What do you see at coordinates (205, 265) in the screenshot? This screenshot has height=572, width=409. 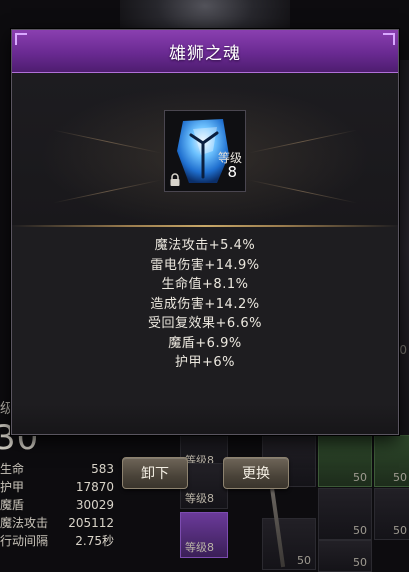 I see `attribute-line: 雷电伤害+14.9%` at bounding box center [205, 265].